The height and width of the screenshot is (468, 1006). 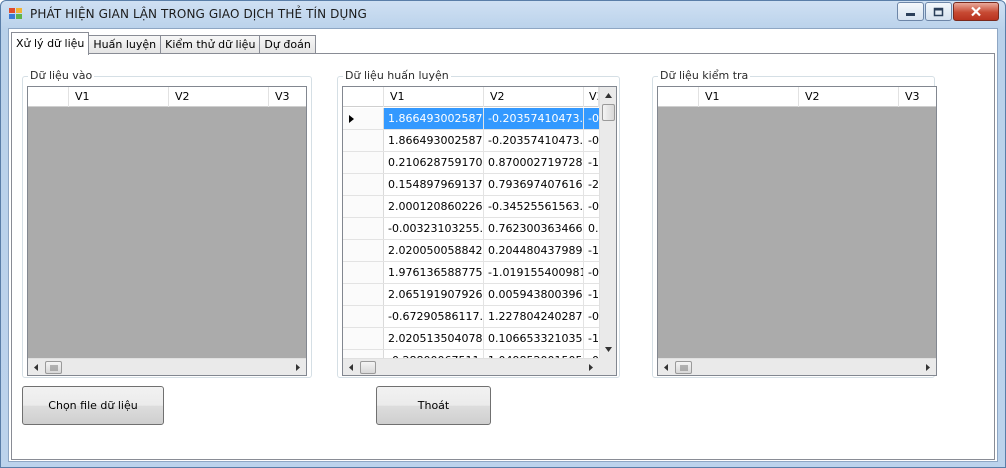 I want to click on grid-header: V1 V2 V3, so click(x=167, y=97).